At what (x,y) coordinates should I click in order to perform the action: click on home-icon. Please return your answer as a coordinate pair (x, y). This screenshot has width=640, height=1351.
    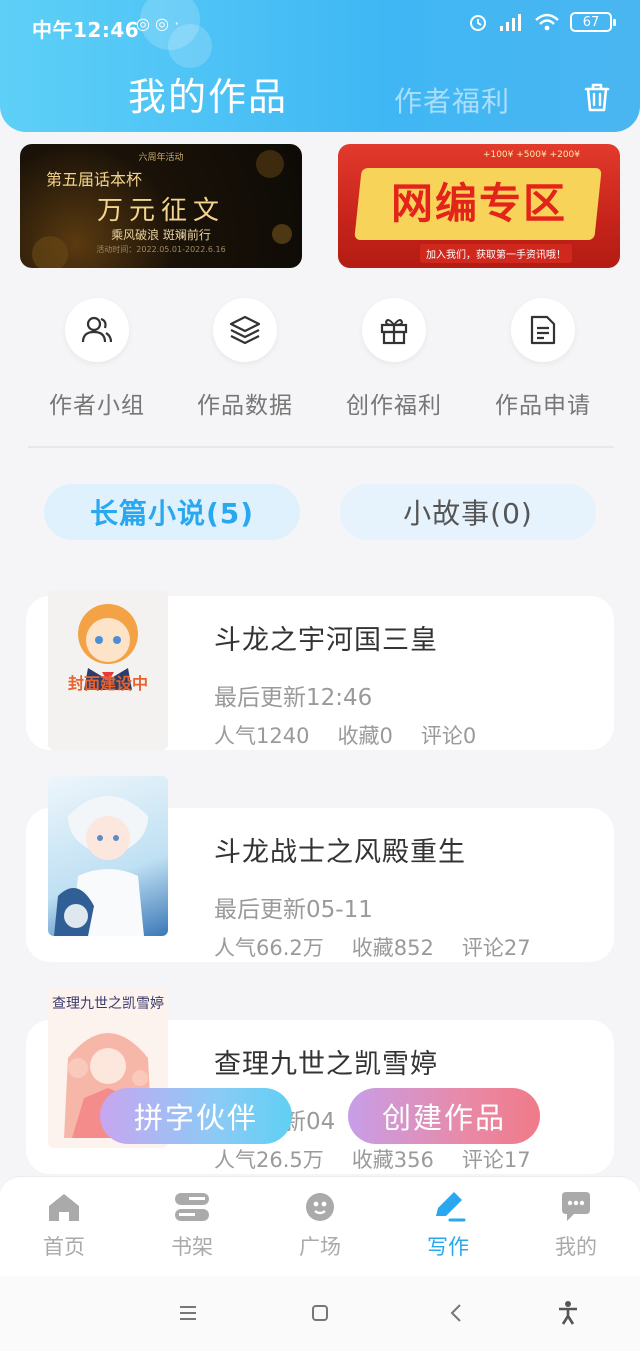
    Looking at the image, I should click on (64, 1207).